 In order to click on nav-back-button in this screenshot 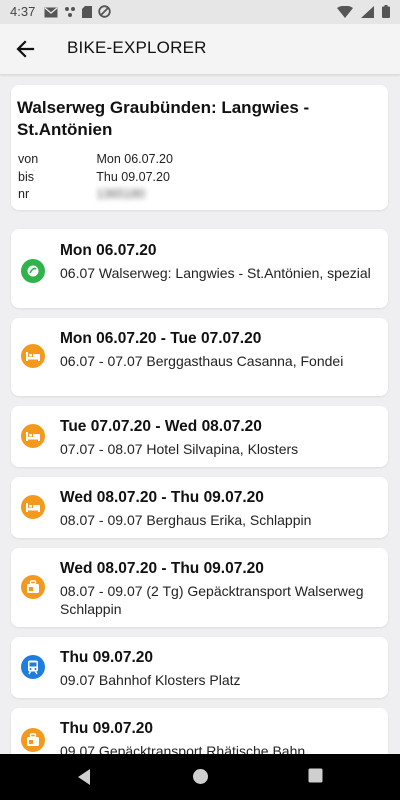, I will do `click(84, 779)`.